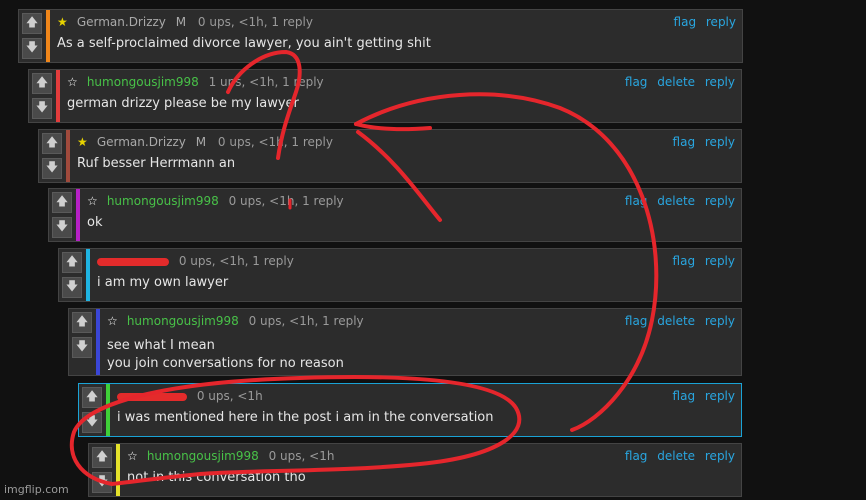 The width and height of the screenshot is (866, 500). I want to click on question-mark-stroke, so click(264, 104).